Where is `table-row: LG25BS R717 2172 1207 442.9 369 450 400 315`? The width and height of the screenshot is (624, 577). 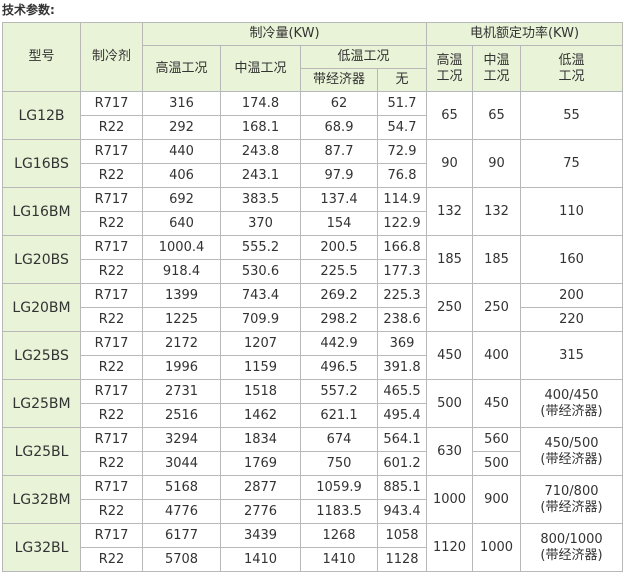 table-row: LG25BS R717 2172 1207 442.9 369 450 400 315 is located at coordinates (312, 355).